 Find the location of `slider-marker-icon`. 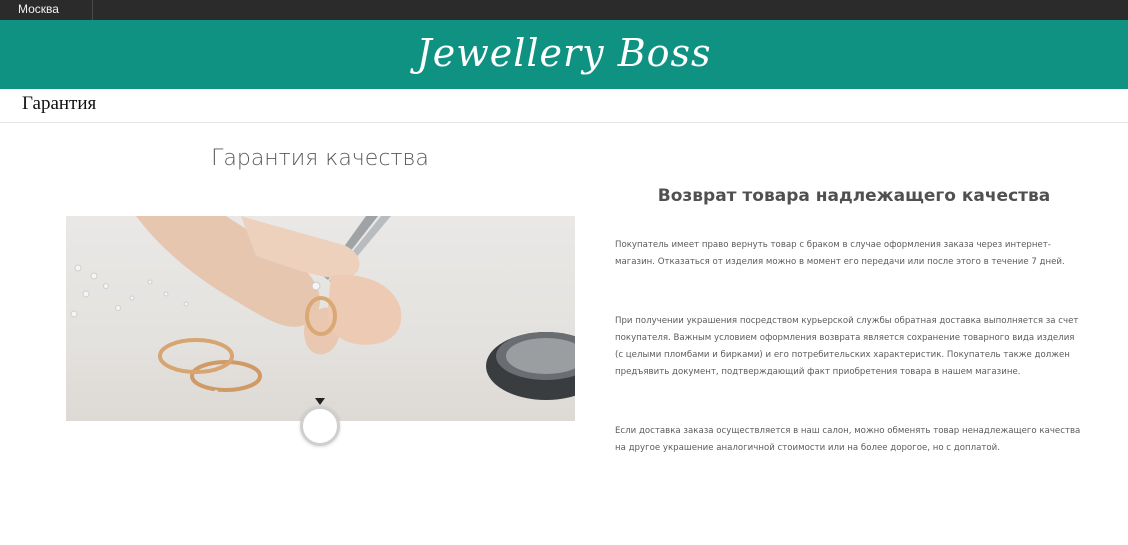

slider-marker-icon is located at coordinates (320, 401).